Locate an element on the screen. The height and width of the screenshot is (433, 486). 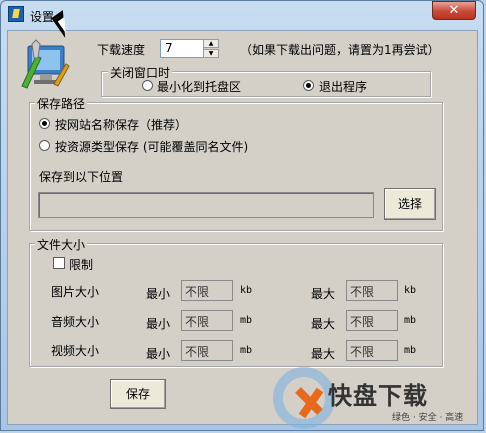
image-size-label: 图片大小 is located at coordinates (75, 292).